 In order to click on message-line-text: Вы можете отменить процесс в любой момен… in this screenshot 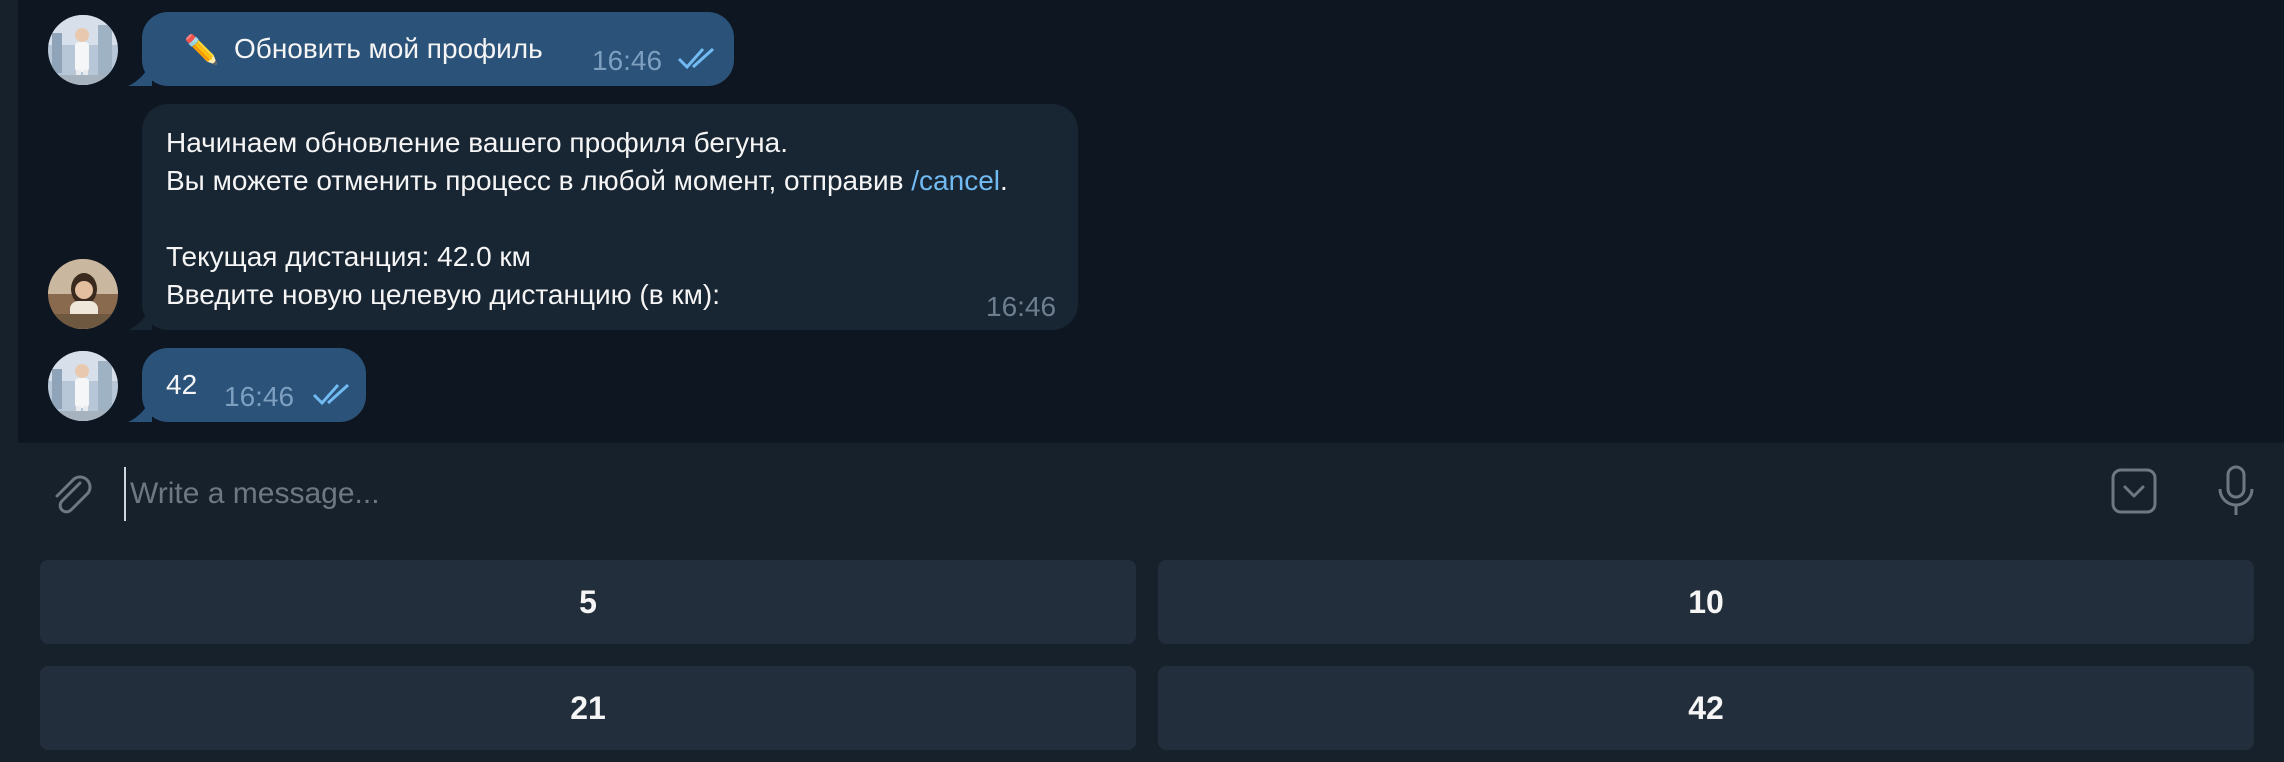, I will do `click(539, 180)`.